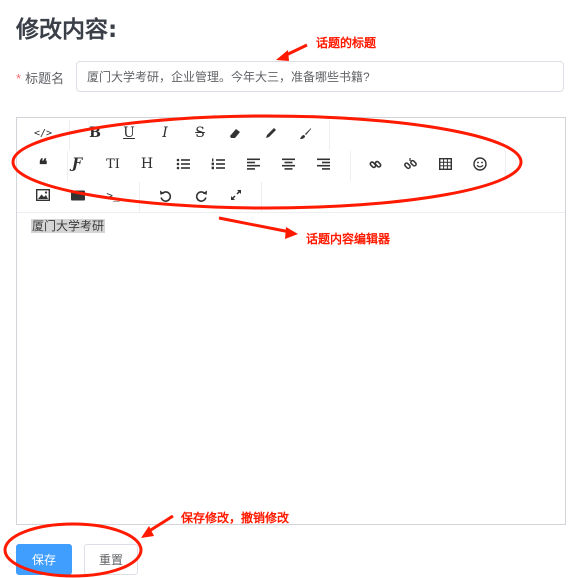 The width and height of the screenshot is (581, 578). What do you see at coordinates (19, 78) in the screenshot?
I see `required-mark: *` at bounding box center [19, 78].